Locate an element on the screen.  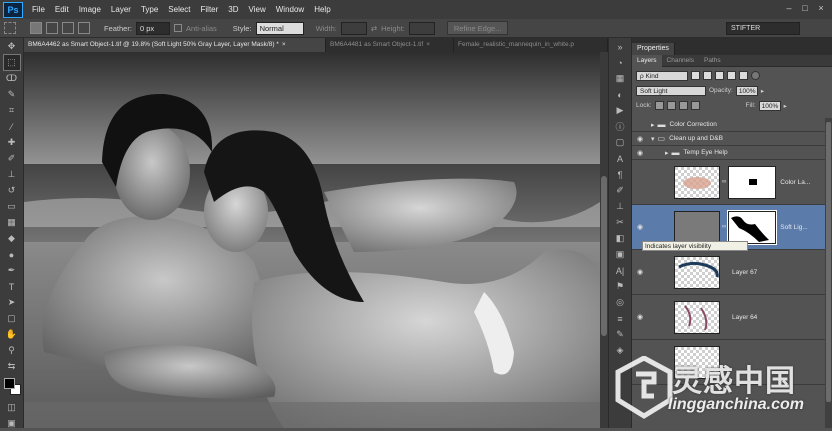
menu-filter: Filter is located at coordinates (210, 9).